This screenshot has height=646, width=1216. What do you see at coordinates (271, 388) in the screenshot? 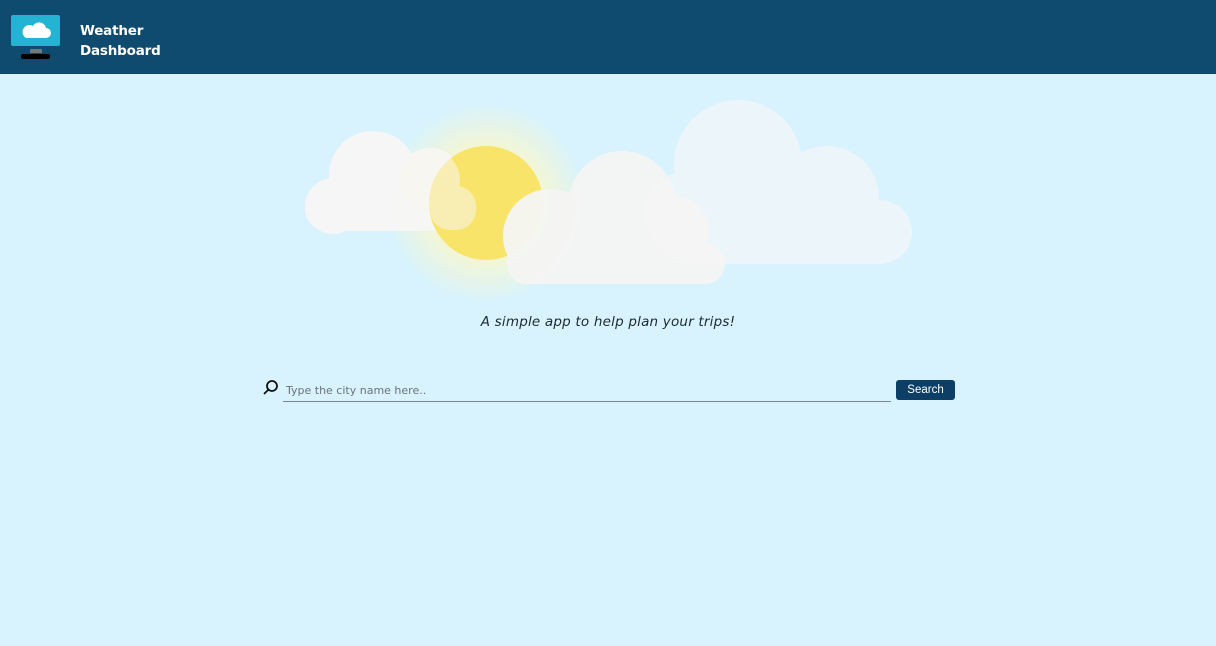
I see `search-icon` at bounding box center [271, 388].